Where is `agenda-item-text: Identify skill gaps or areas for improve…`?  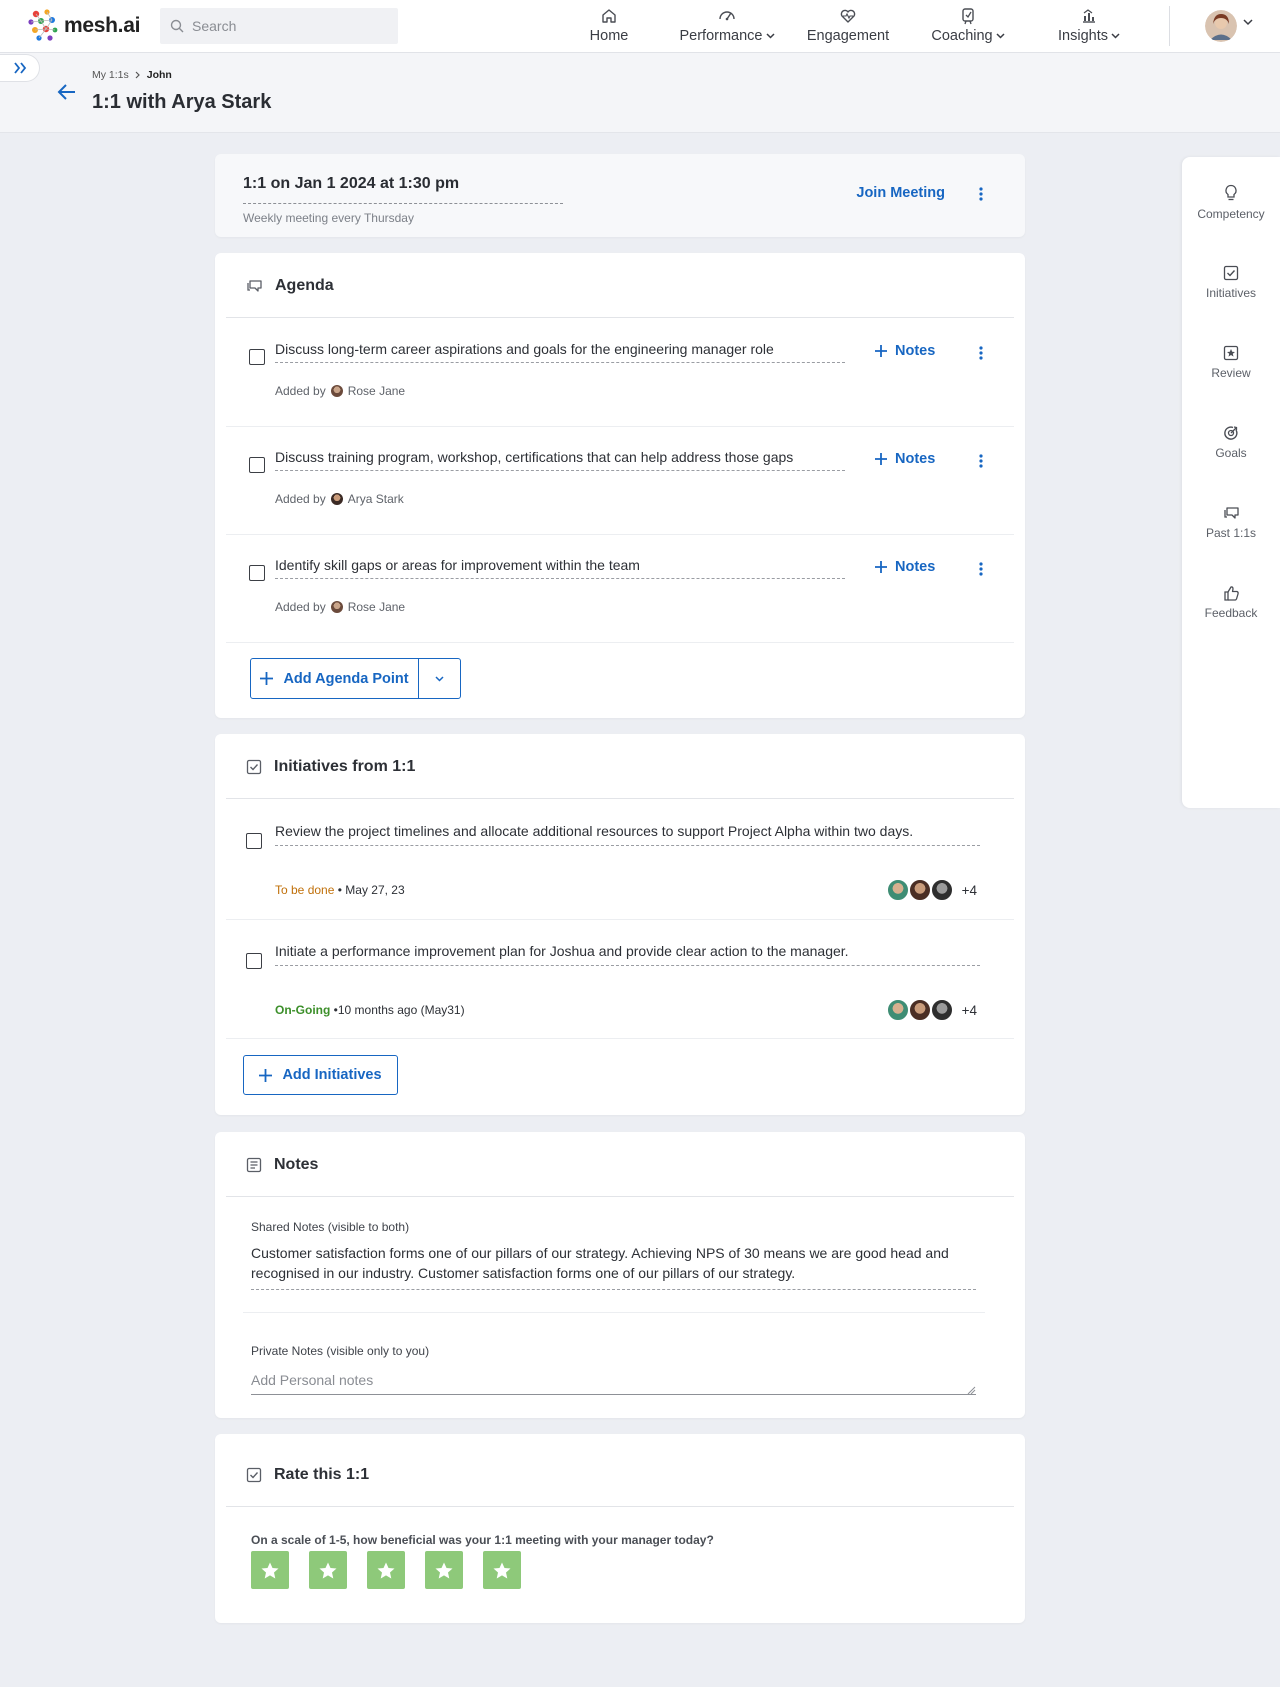 agenda-item-text: Identify skill gaps or areas for improve… is located at coordinates (457, 565).